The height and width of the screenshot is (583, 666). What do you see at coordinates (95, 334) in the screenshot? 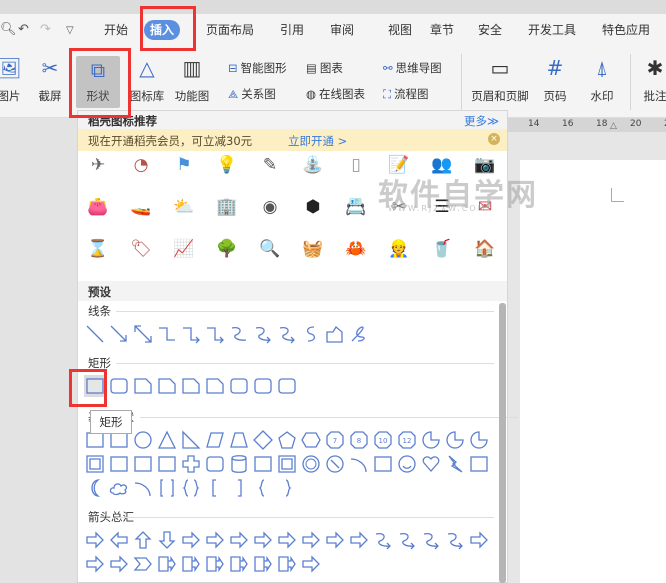
I see `shape-line` at bounding box center [95, 334].